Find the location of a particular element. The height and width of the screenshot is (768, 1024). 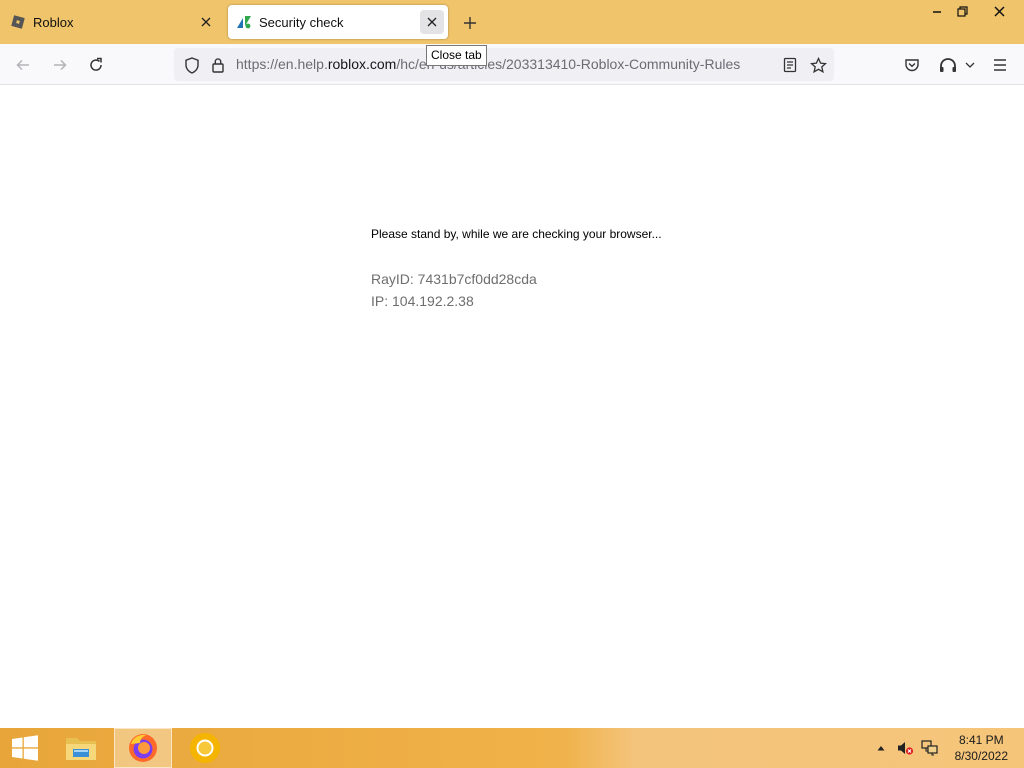

url-prefix: https://en.help. is located at coordinates (282, 64).